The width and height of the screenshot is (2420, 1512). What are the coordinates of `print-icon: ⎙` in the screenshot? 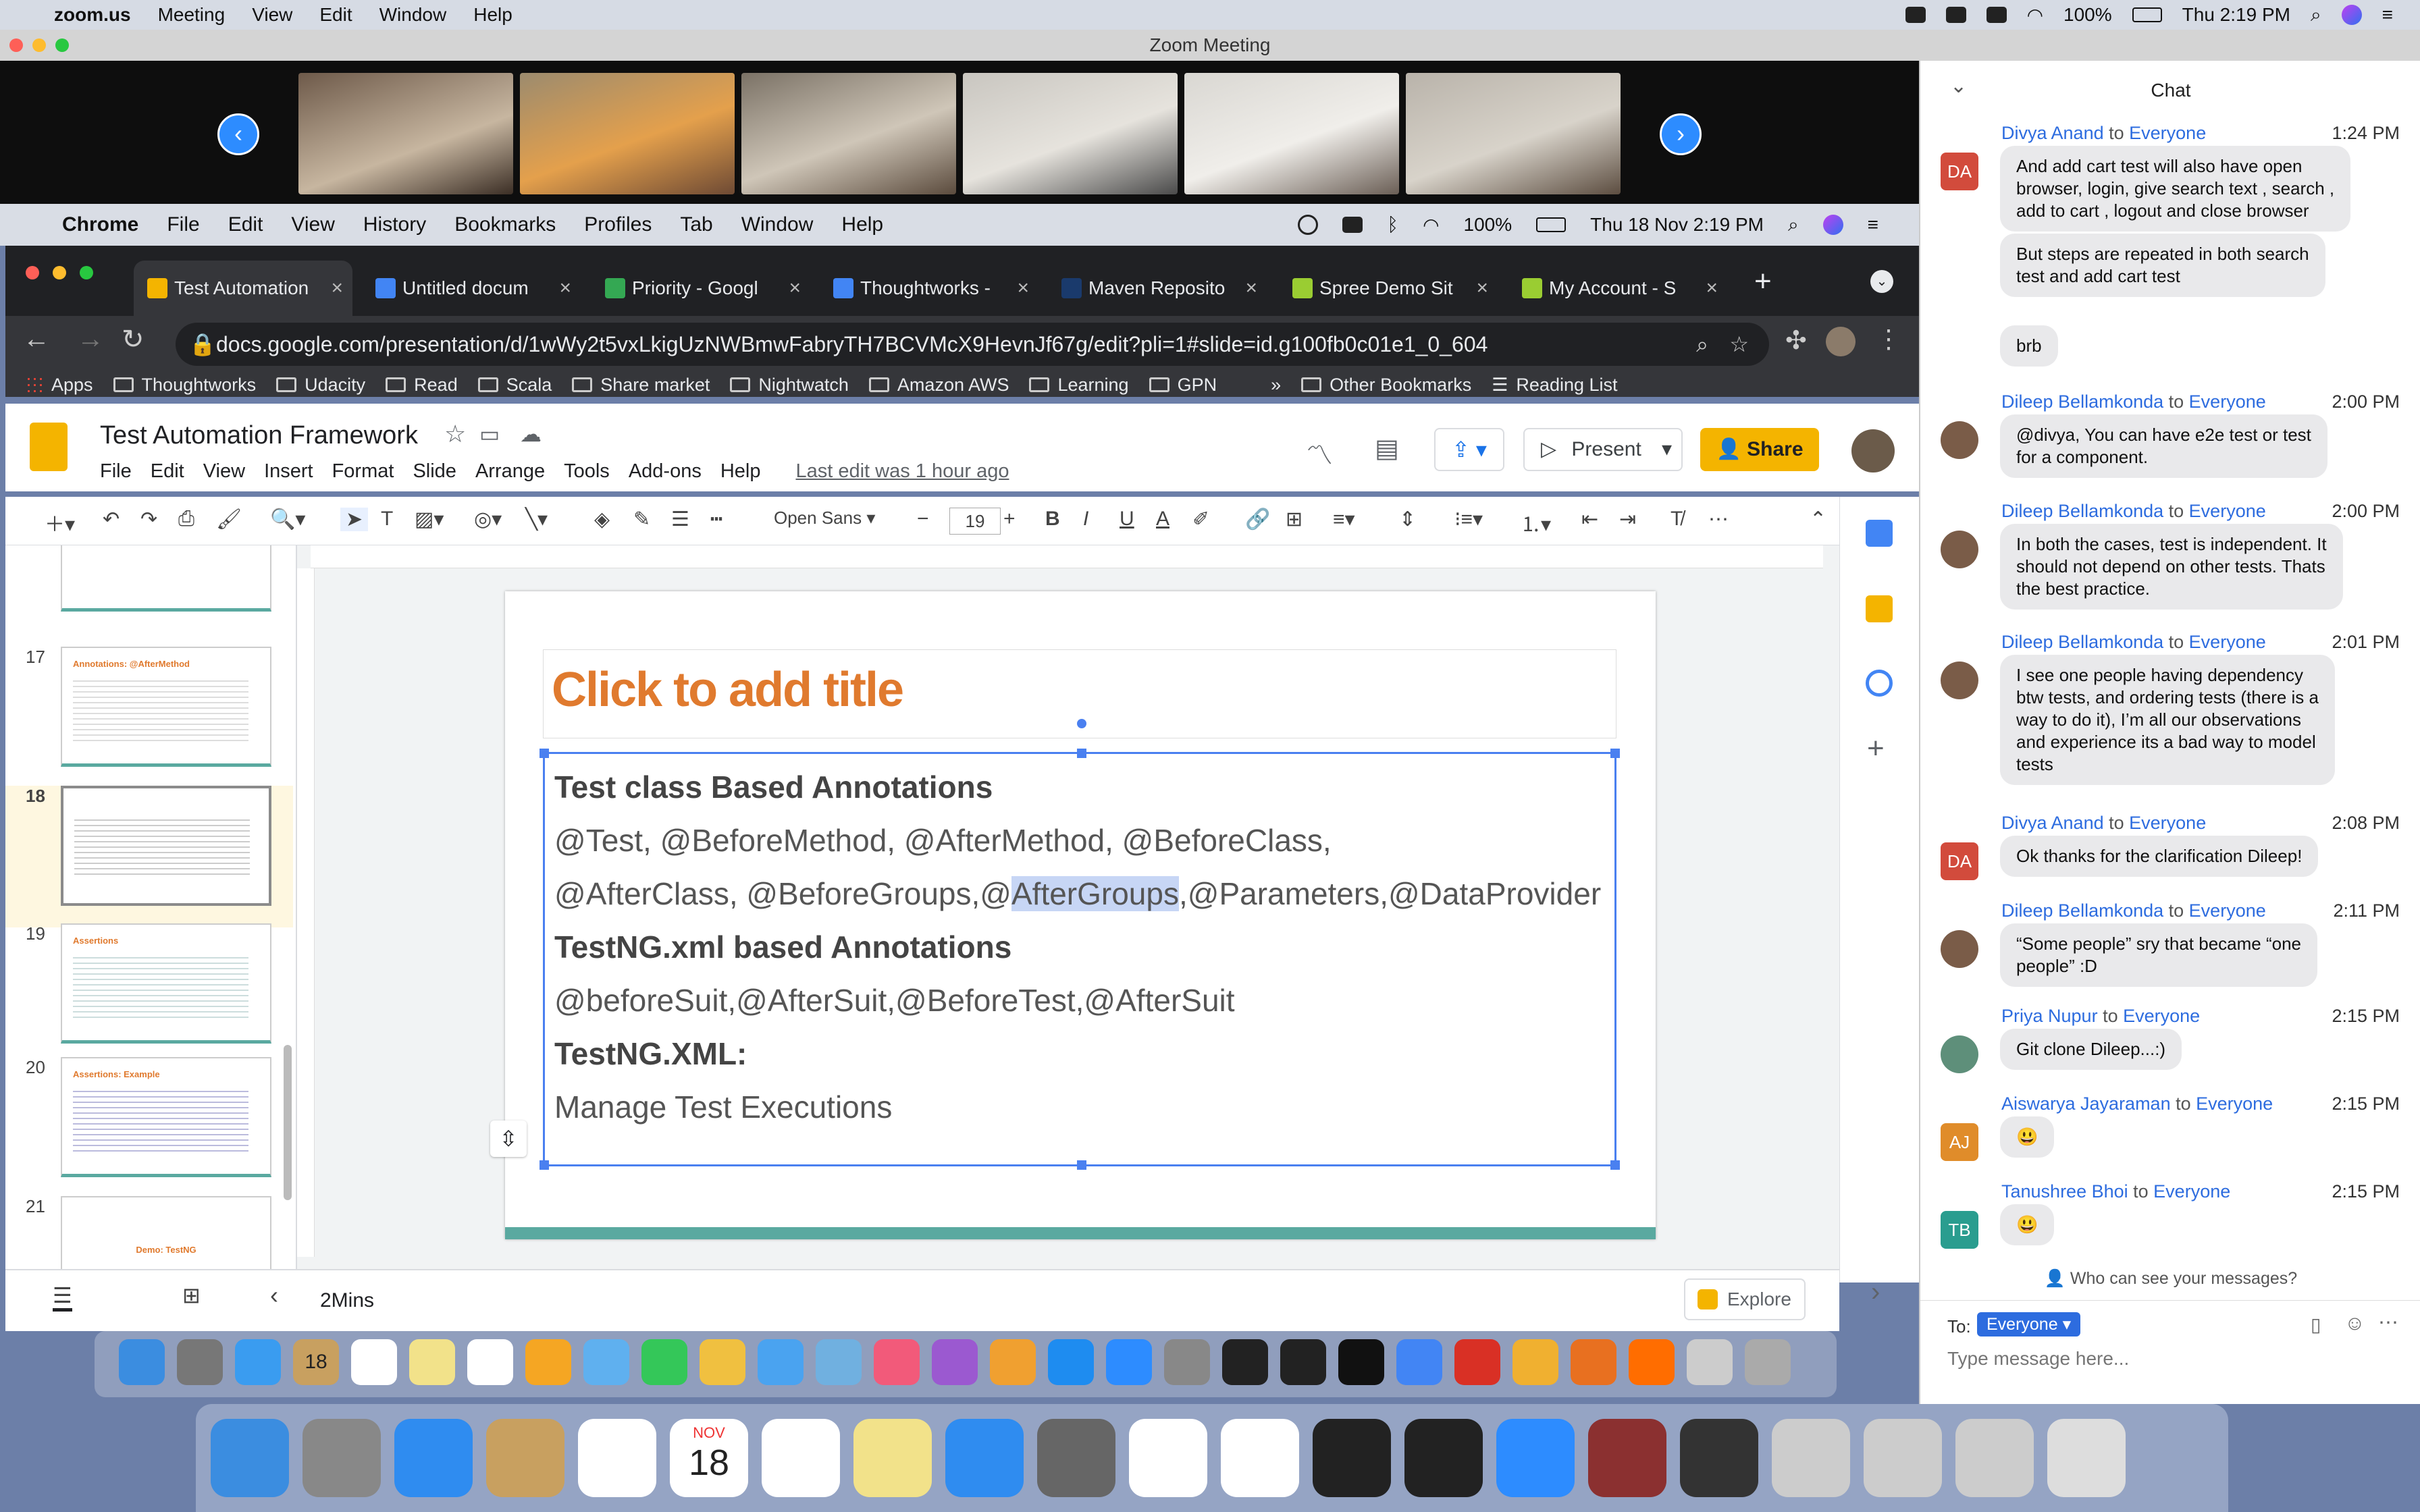 It's located at (186, 519).